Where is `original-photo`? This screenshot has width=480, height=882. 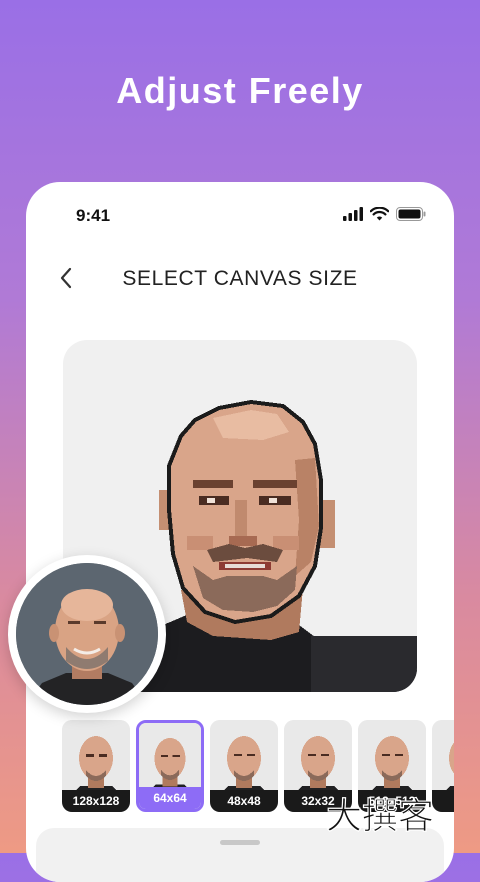 original-photo is located at coordinates (87, 634).